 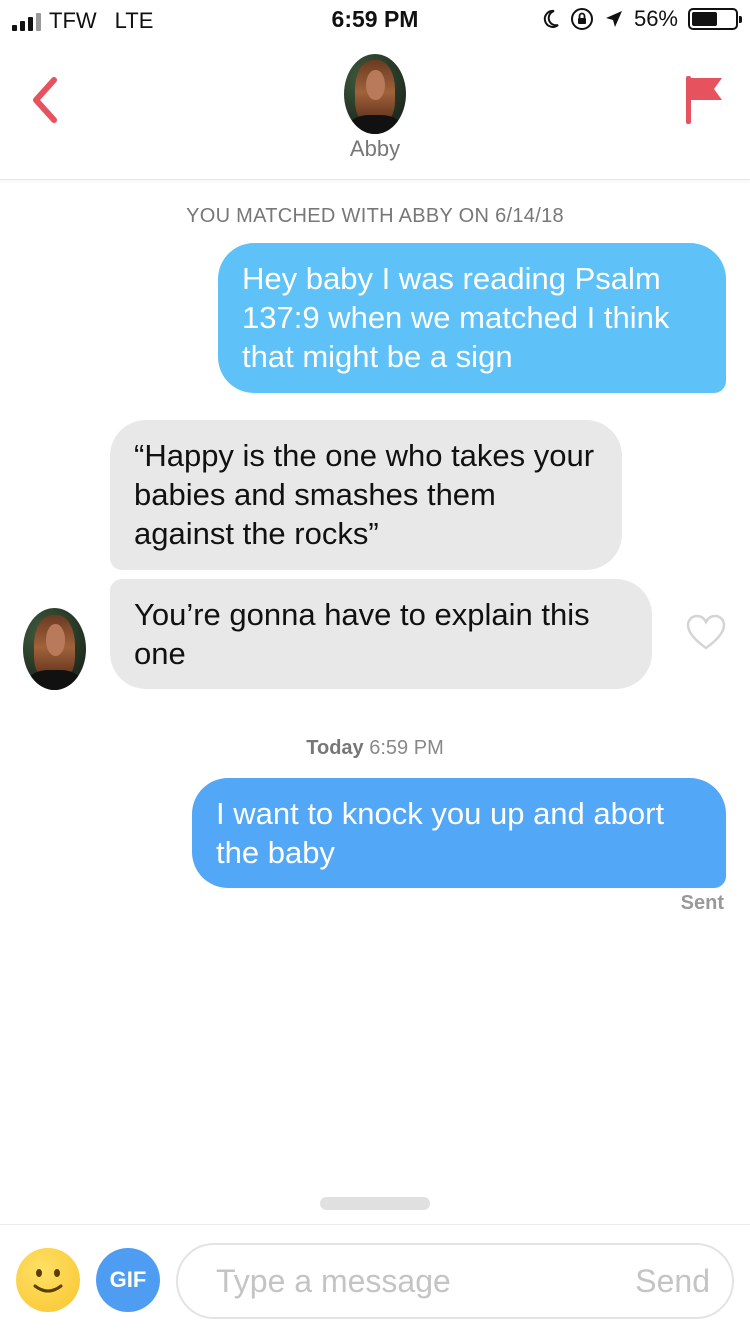 I want to click on sender-avatar, so click(x=54, y=649).